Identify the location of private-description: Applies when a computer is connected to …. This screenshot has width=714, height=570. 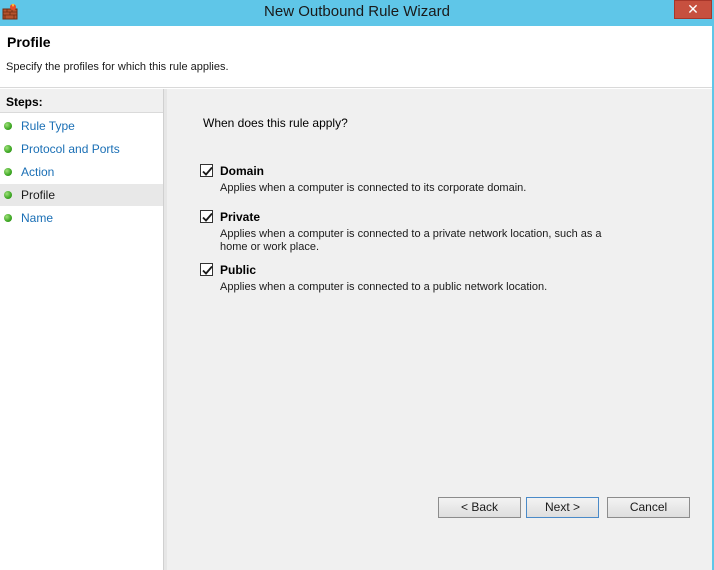
(411, 240).